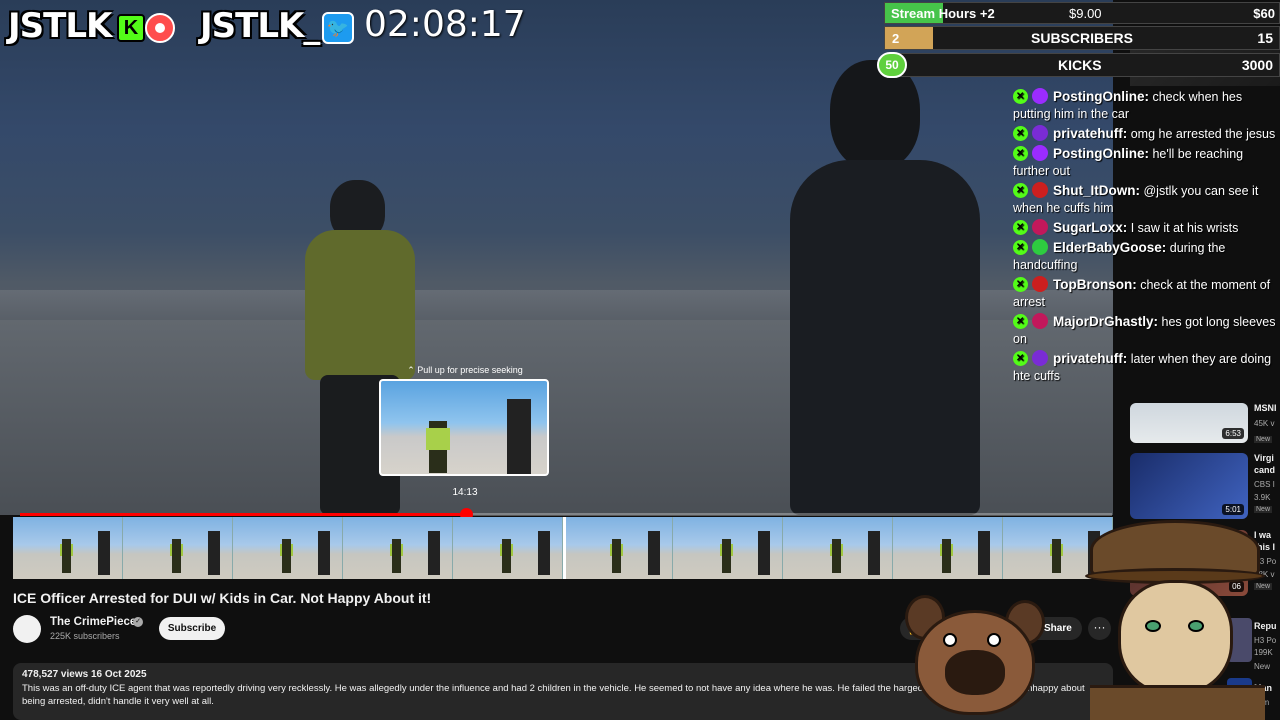  What do you see at coordinates (1264, 423) in the screenshot?
I see `related-views: 45K v` at bounding box center [1264, 423].